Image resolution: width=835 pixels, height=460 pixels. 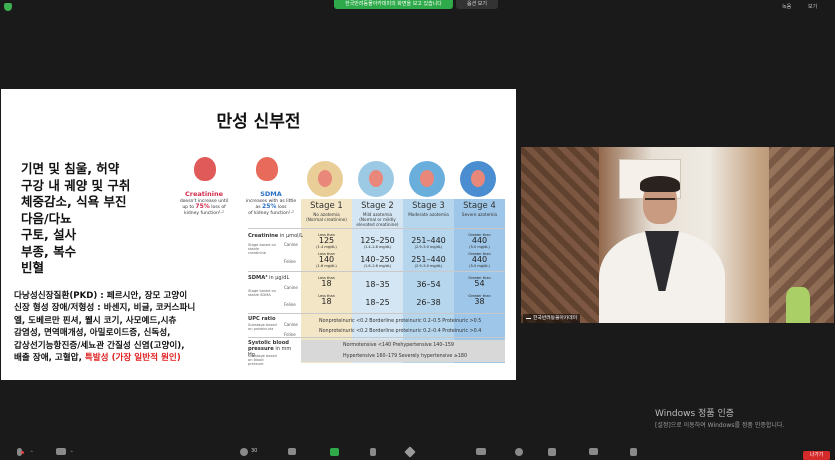 What do you see at coordinates (427, 179) in the screenshot?
I see `stage-3-kidney-icon` at bounding box center [427, 179].